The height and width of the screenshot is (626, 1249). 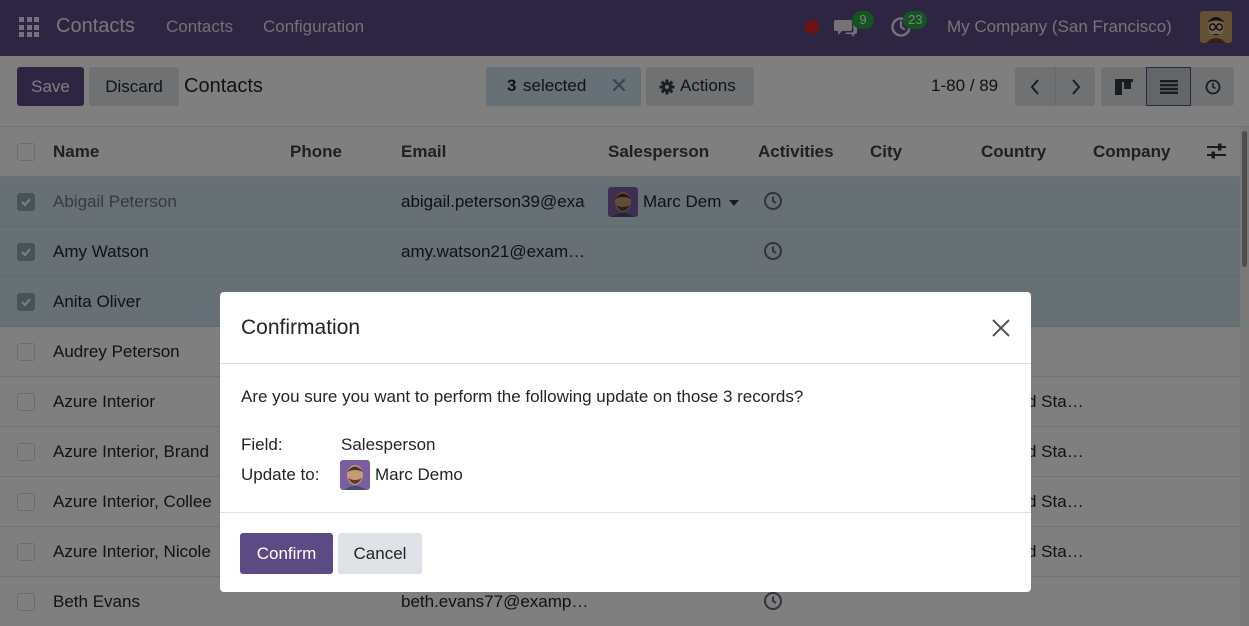 I want to click on dialog-footer: Confirm Cancel, so click(x=625, y=552).